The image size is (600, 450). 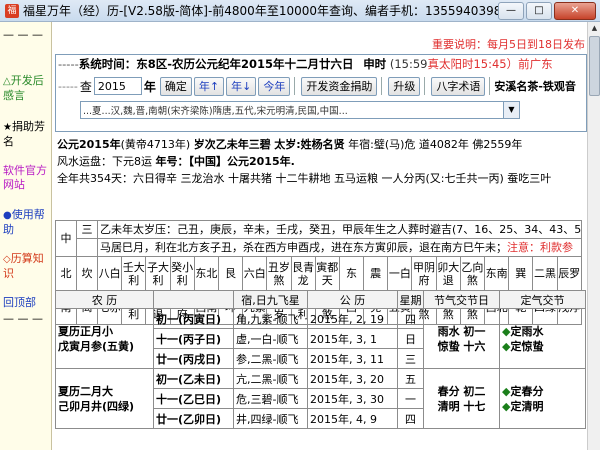 What do you see at coordinates (382, 144) in the screenshot?
I see `year-mansion: 年宿:璧(马)危` at bounding box center [382, 144].